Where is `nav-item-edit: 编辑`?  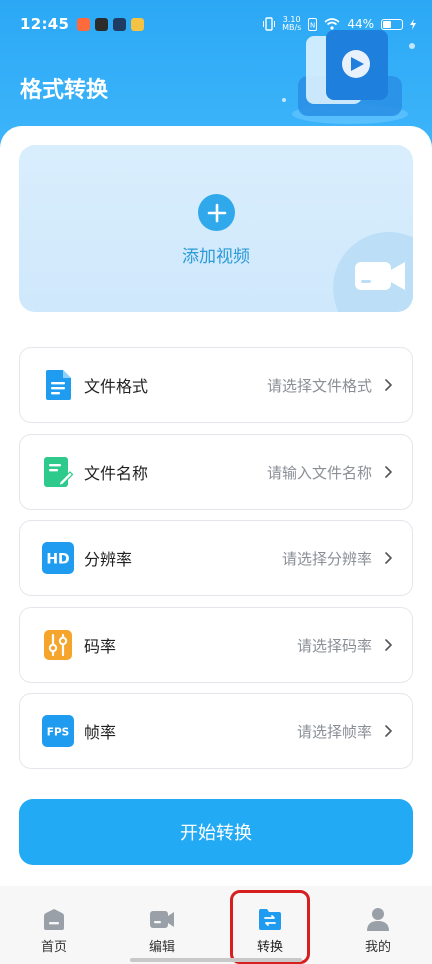
nav-item-edit: 编辑 is located at coordinates (162, 925).